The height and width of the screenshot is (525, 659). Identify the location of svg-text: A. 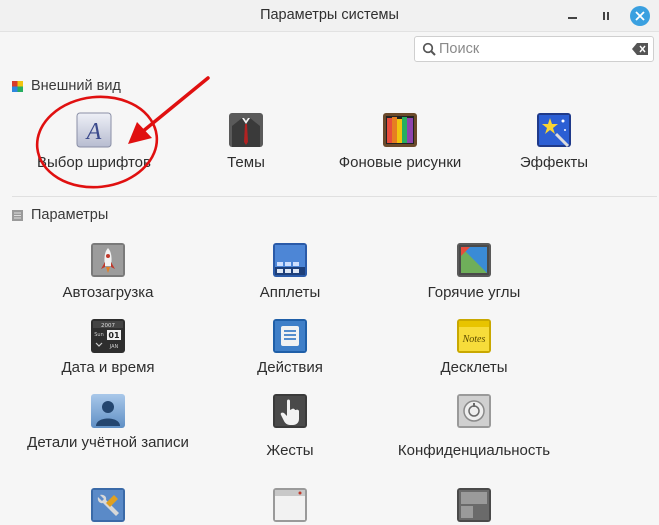
(93, 132).